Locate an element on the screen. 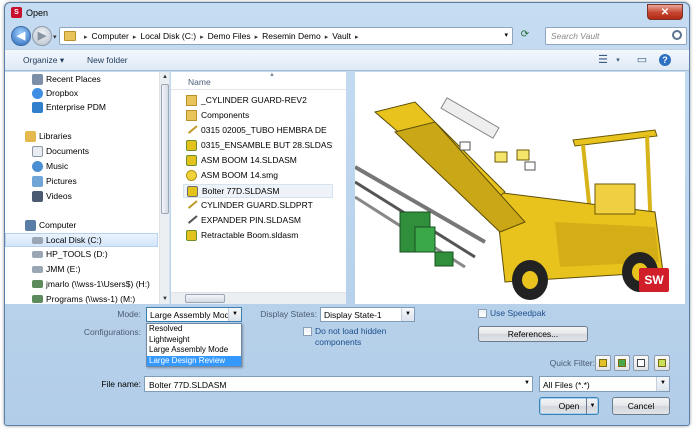 The height and width of the screenshot is (429, 694). file-row: ASM BOOM 14.smg is located at coordinates (258, 176).